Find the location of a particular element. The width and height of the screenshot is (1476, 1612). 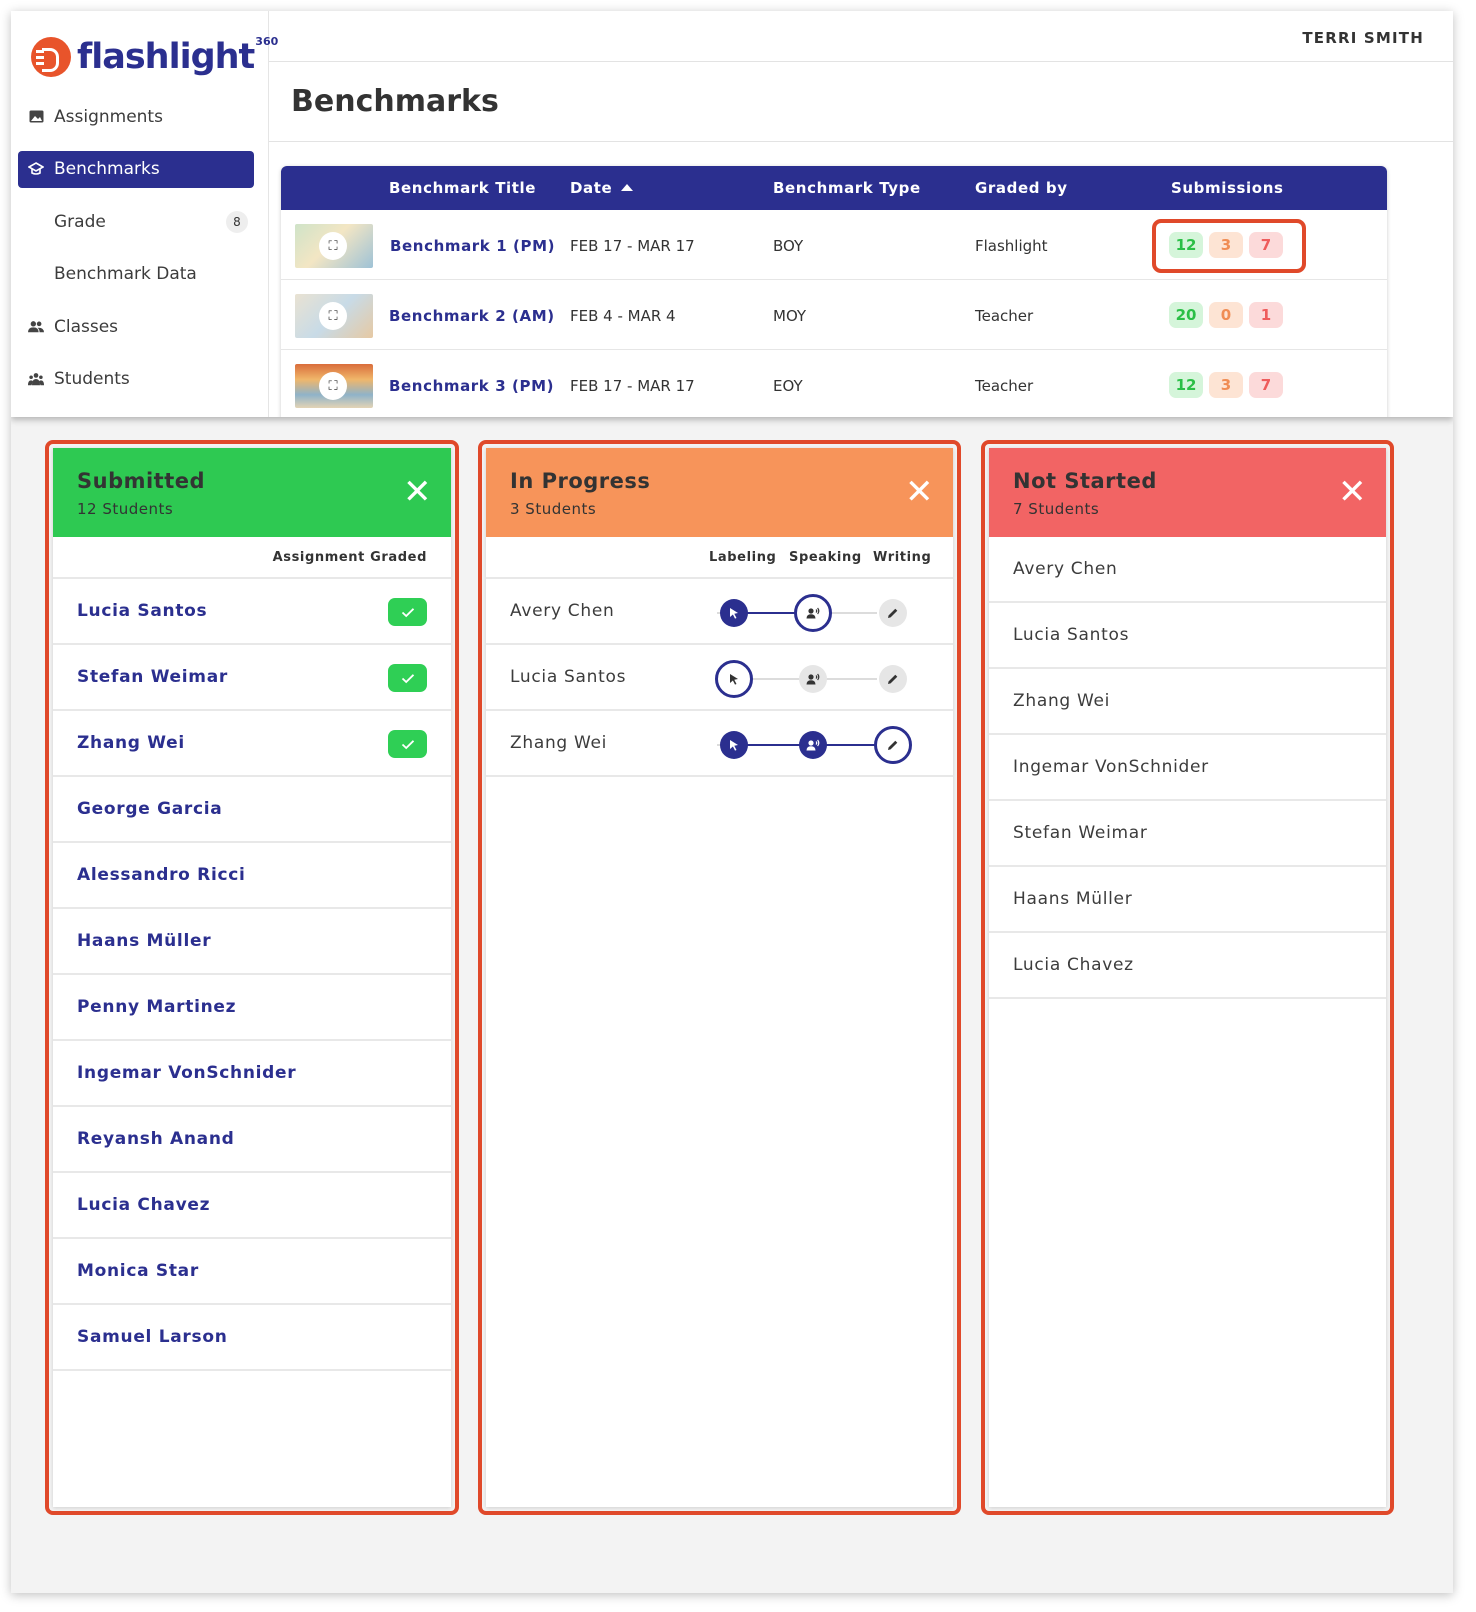

people-icon is located at coordinates (36, 327).